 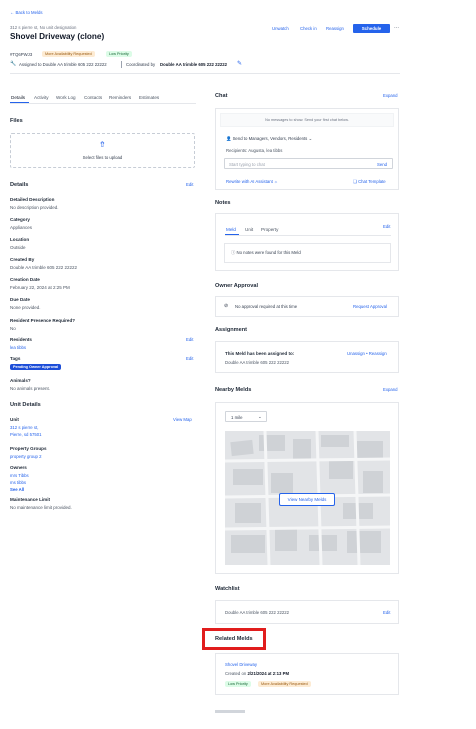 I want to click on maintenance-limit-value: No maintenance limit provided., so click(x=41, y=507).